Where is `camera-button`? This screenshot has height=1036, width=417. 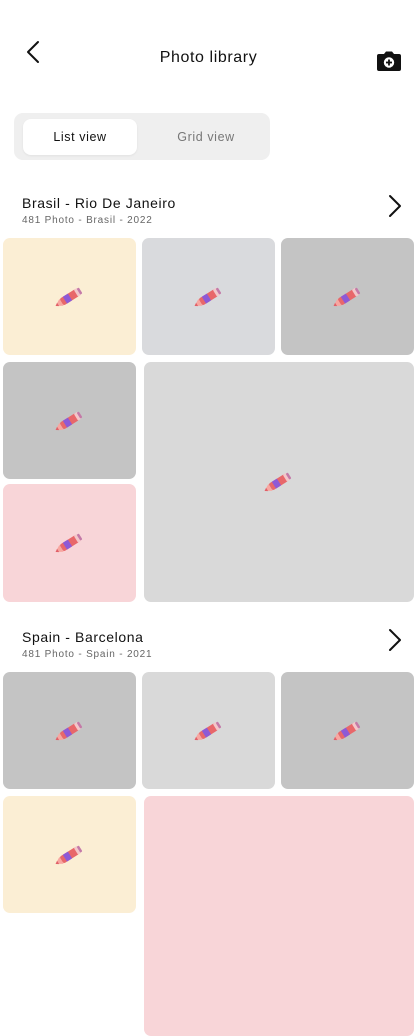
camera-button is located at coordinates (389, 61).